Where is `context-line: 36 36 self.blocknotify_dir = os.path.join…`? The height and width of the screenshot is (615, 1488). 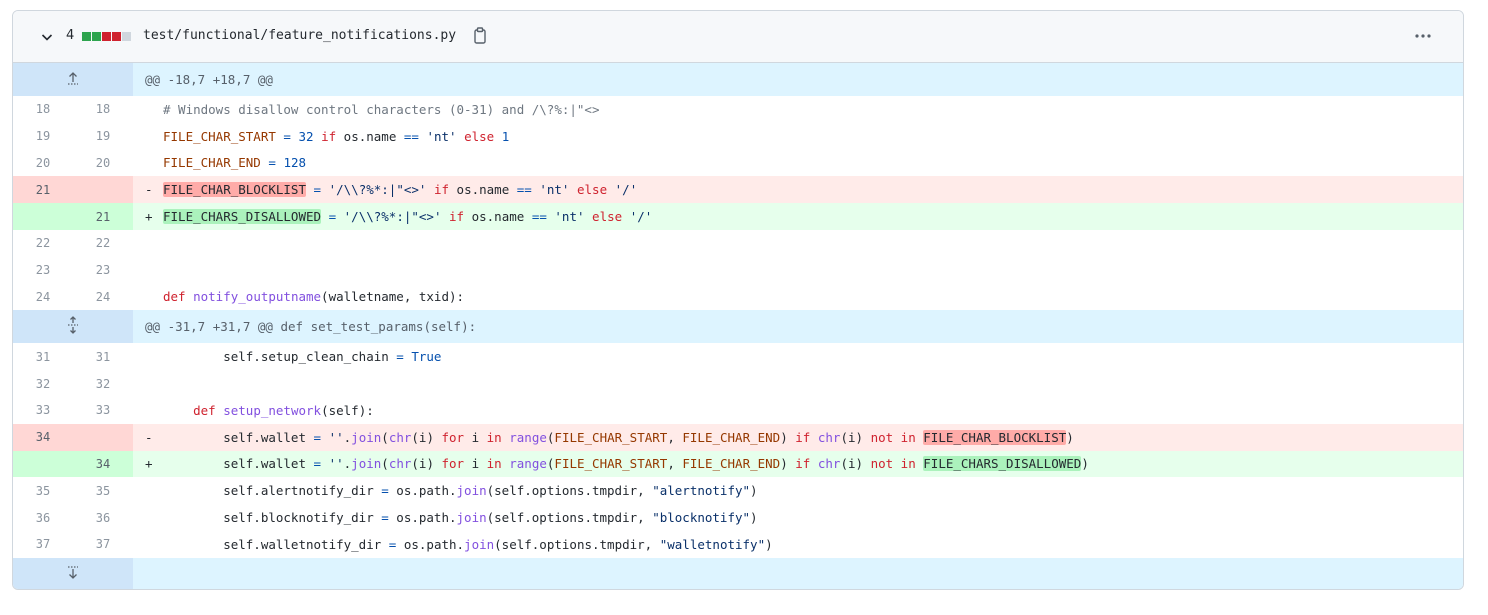
context-line: 36 36 self.blocknotify_dir = os.path.join… is located at coordinates (738, 517).